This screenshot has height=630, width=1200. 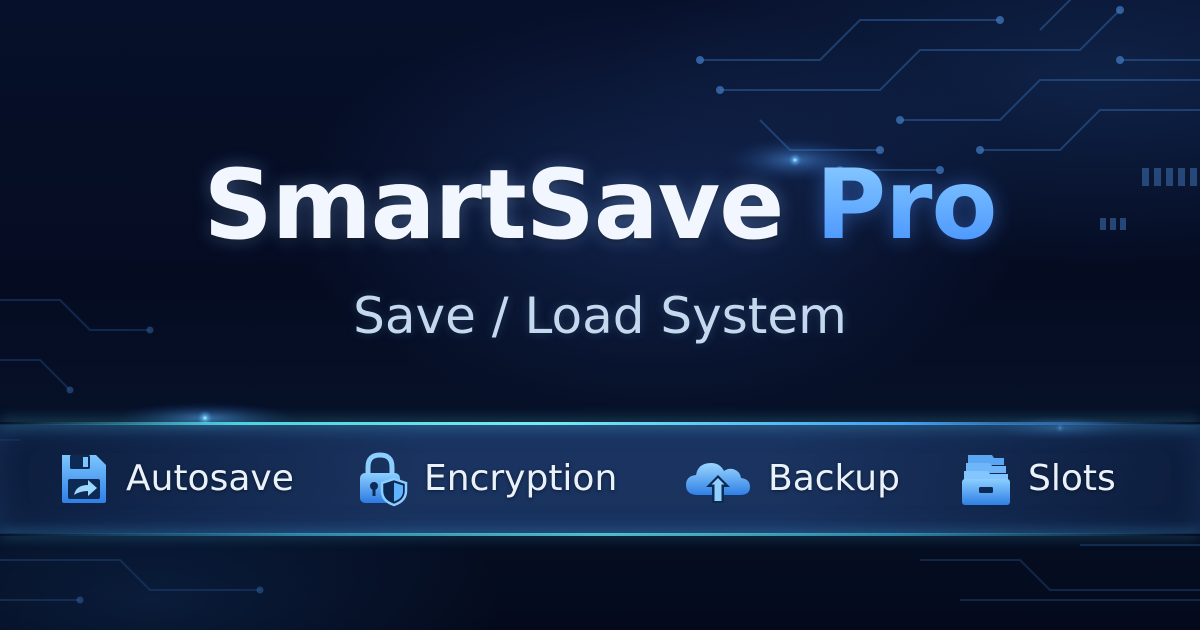 I want to click on product-subtitle: Save / Load System, so click(x=600, y=316).